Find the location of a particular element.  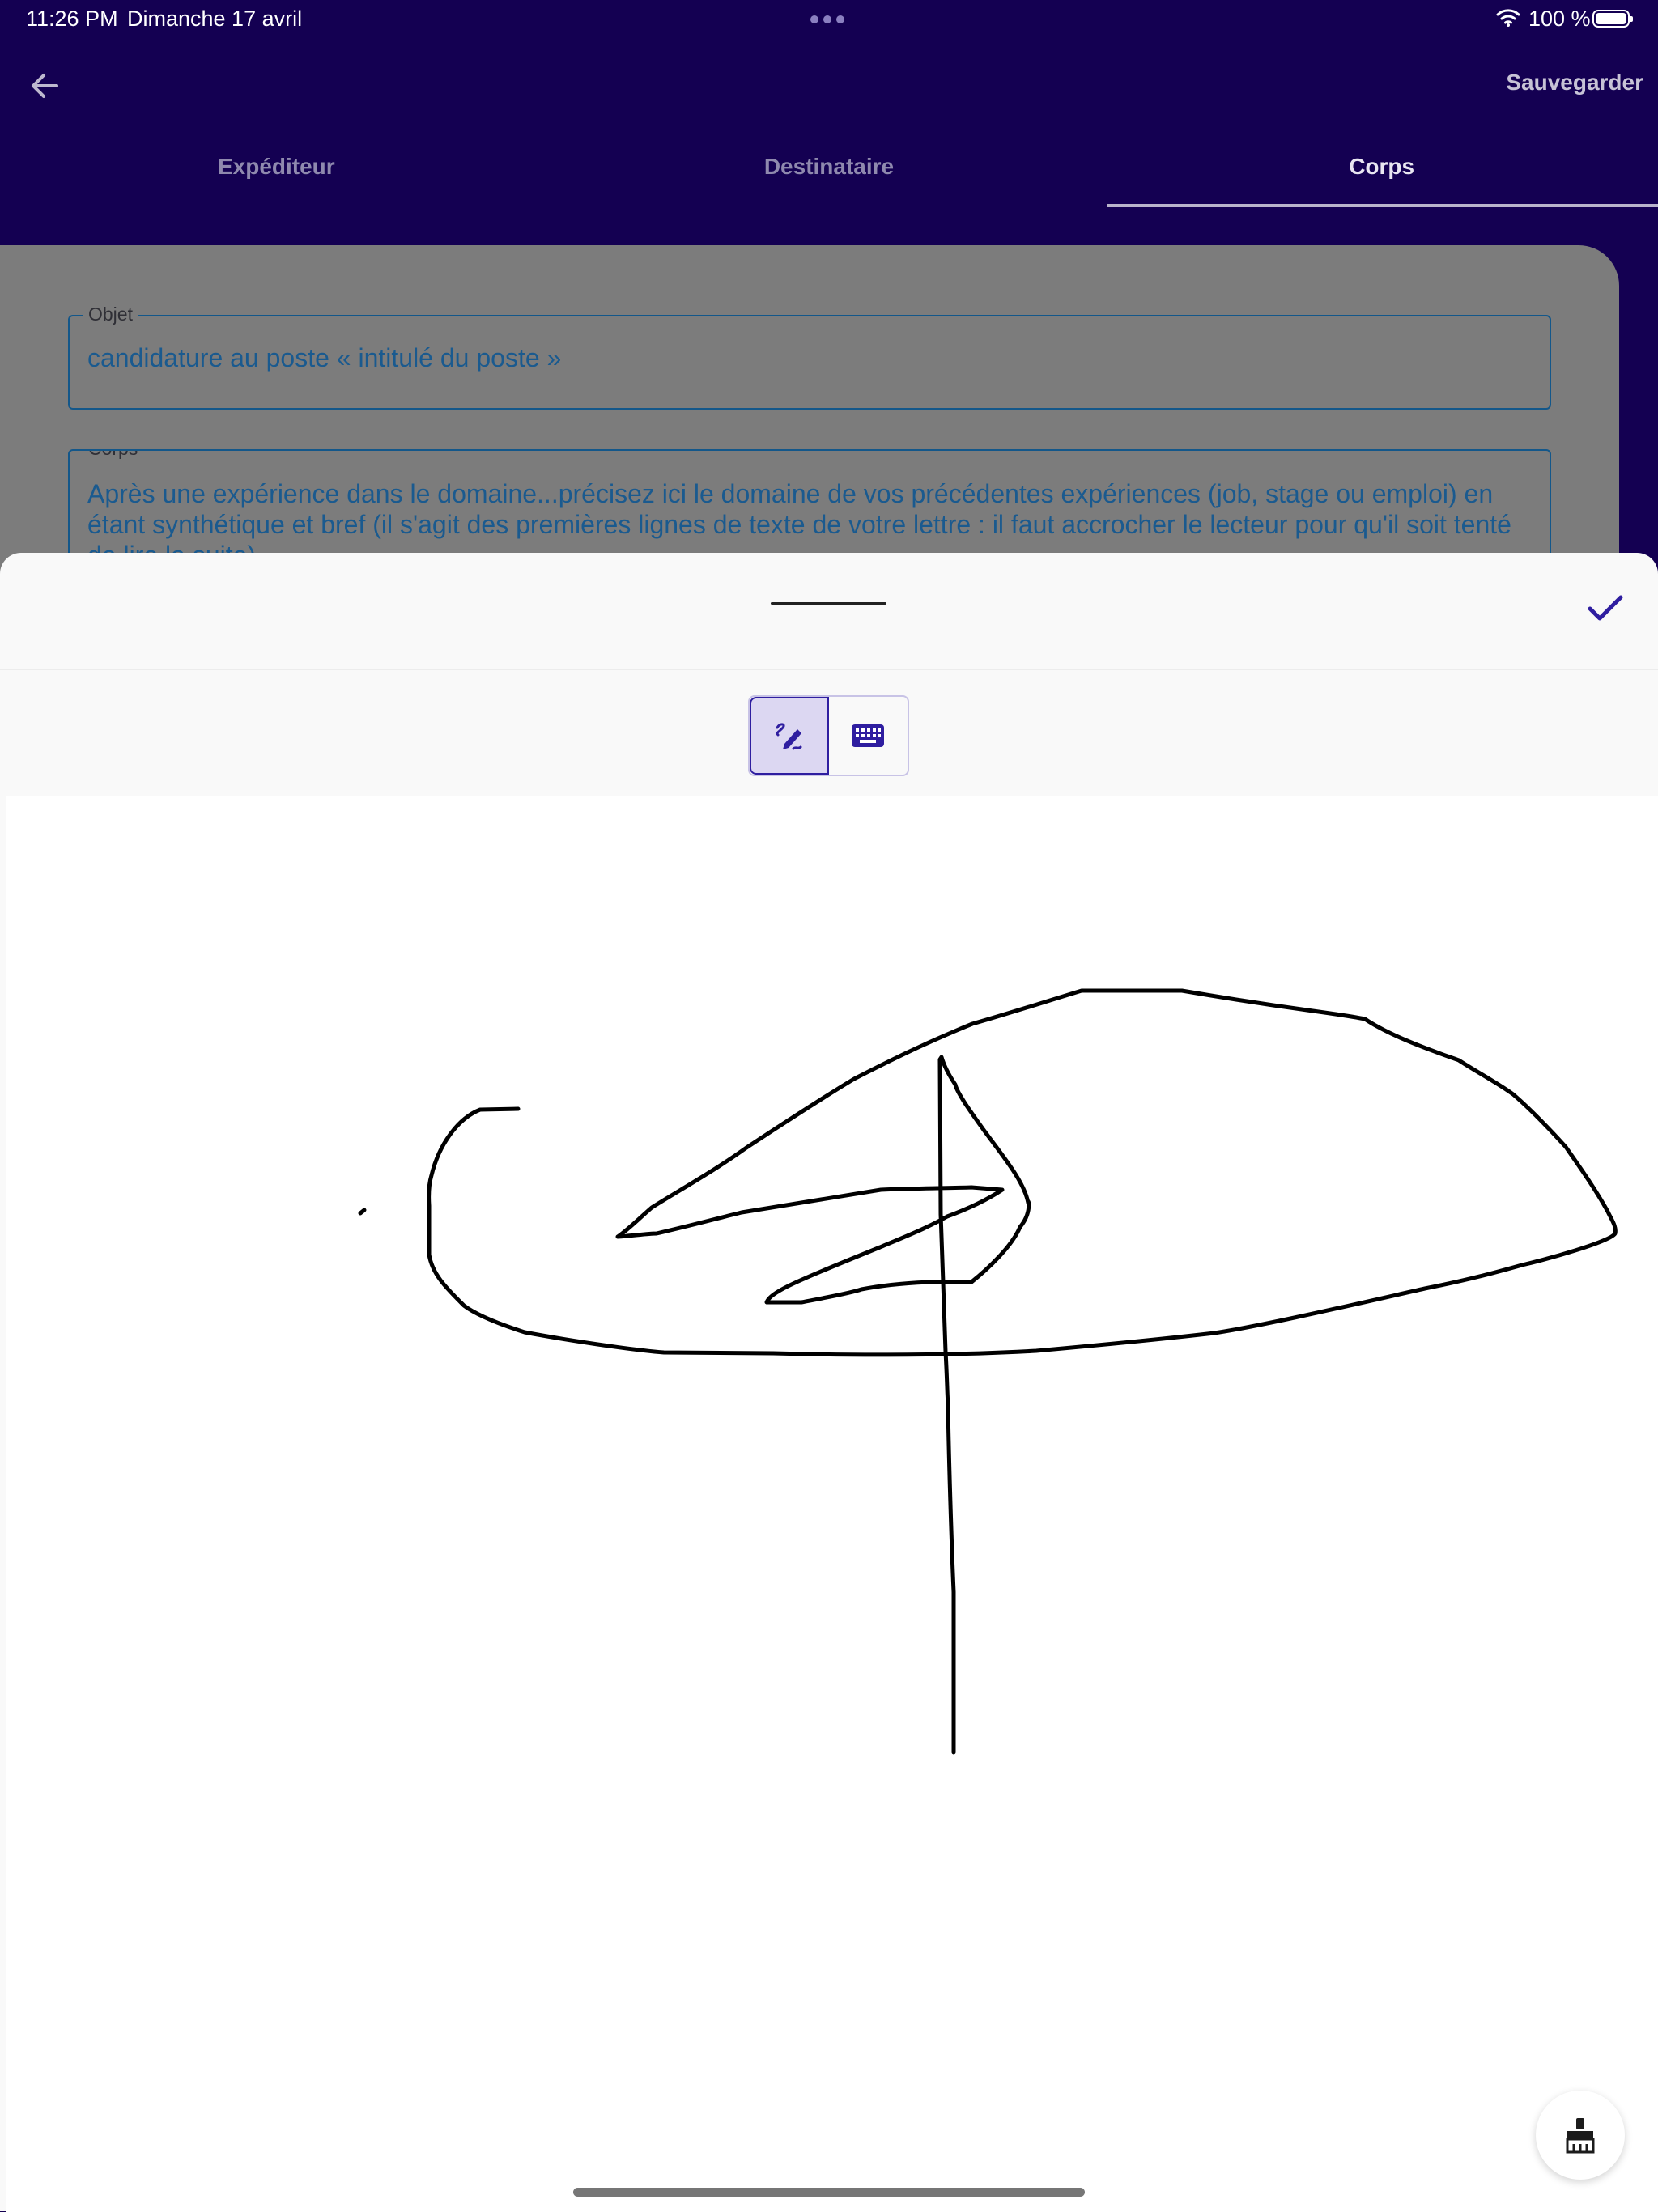

corps-label: Corps is located at coordinates (113, 455).